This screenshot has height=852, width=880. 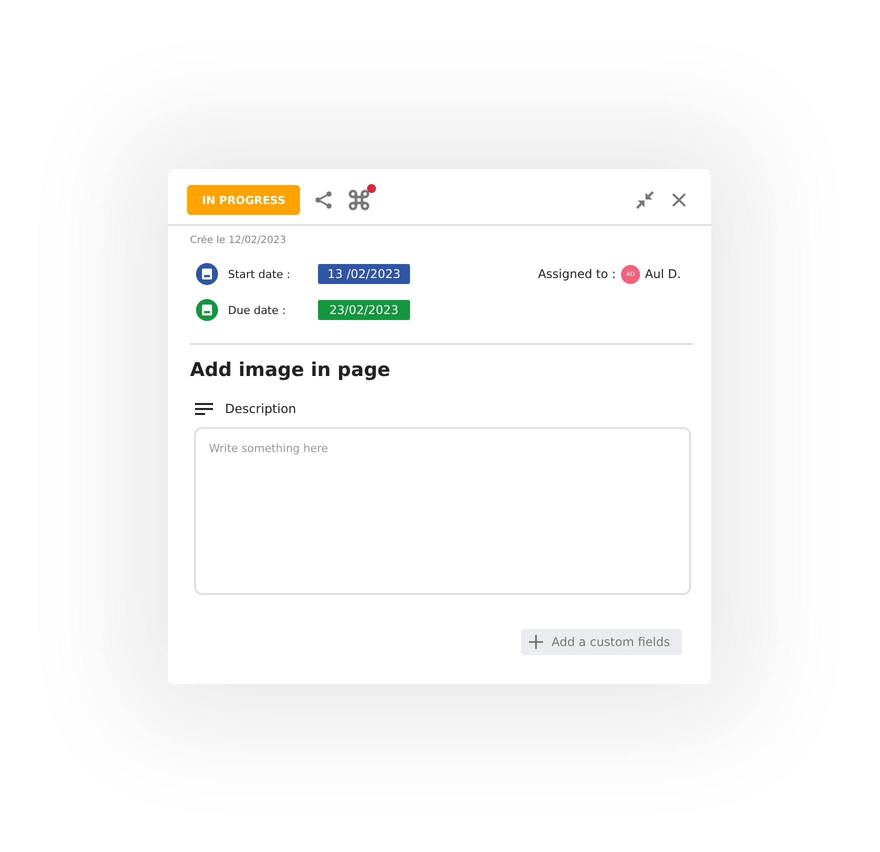 What do you see at coordinates (243, 200) in the screenshot?
I see `status-button: IN PROGRESS` at bounding box center [243, 200].